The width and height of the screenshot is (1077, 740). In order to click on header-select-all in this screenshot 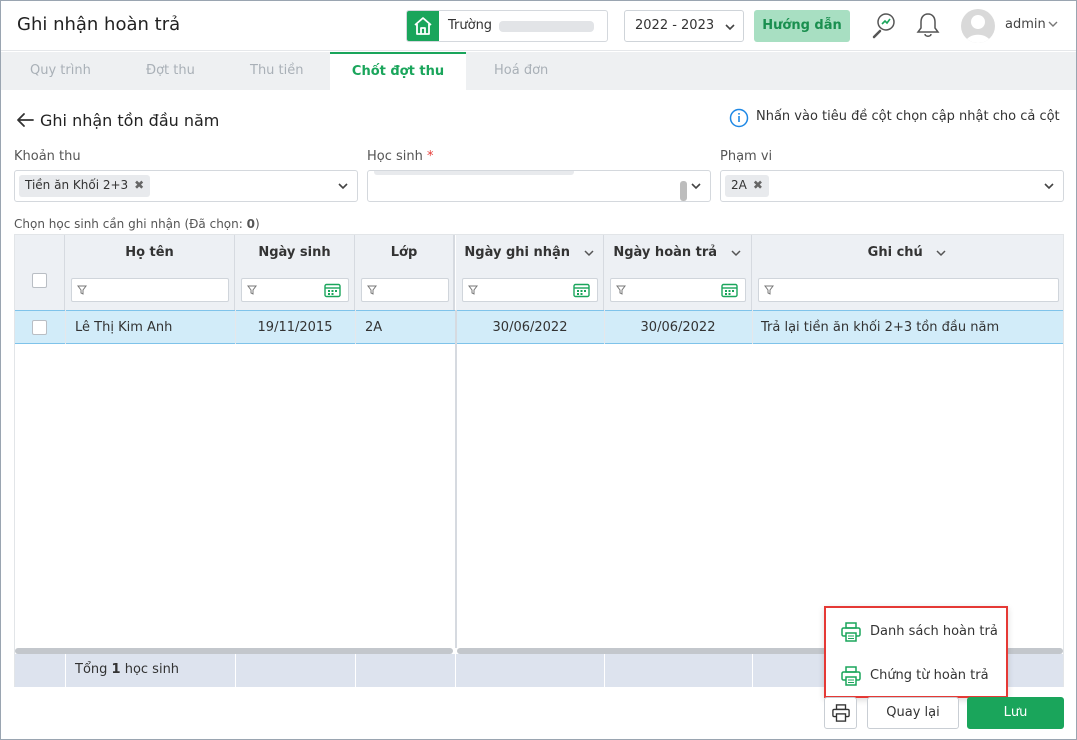, I will do `click(40, 272)`.